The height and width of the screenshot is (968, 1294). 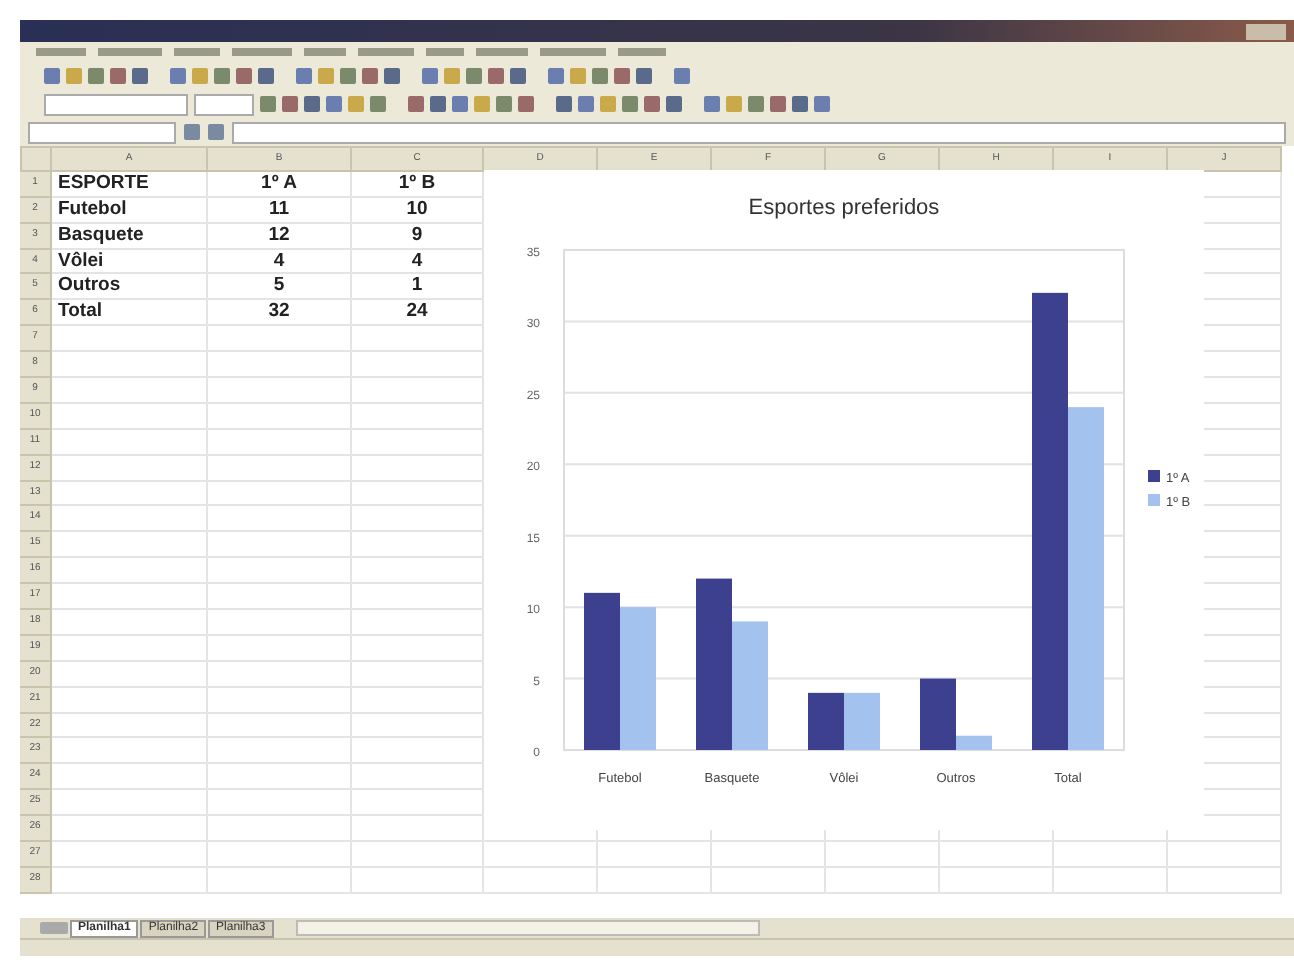 I want to click on font-name-field, so click(x=116, y=104).